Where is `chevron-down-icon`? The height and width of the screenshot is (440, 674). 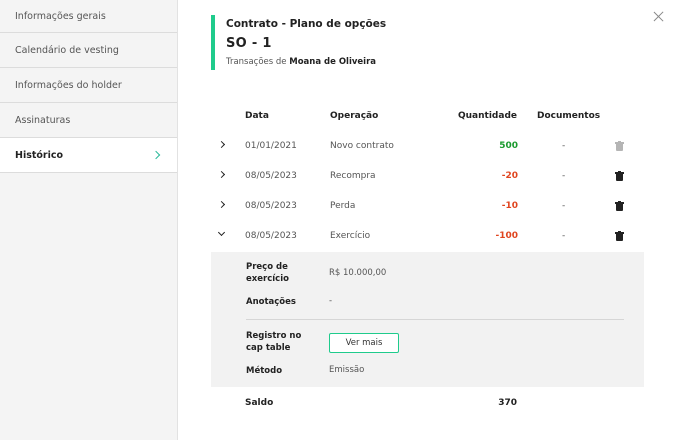
chevron-down-icon is located at coordinates (221, 232).